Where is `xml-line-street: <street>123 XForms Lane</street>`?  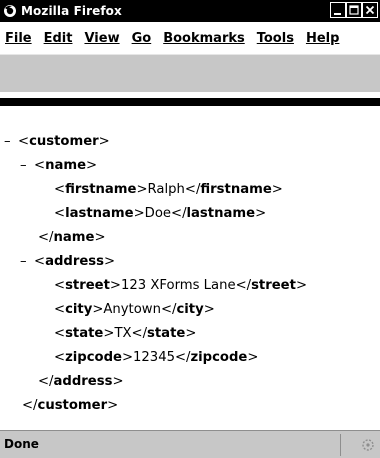 xml-line-street: <street>123 XForms Lane</street> is located at coordinates (180, 286).